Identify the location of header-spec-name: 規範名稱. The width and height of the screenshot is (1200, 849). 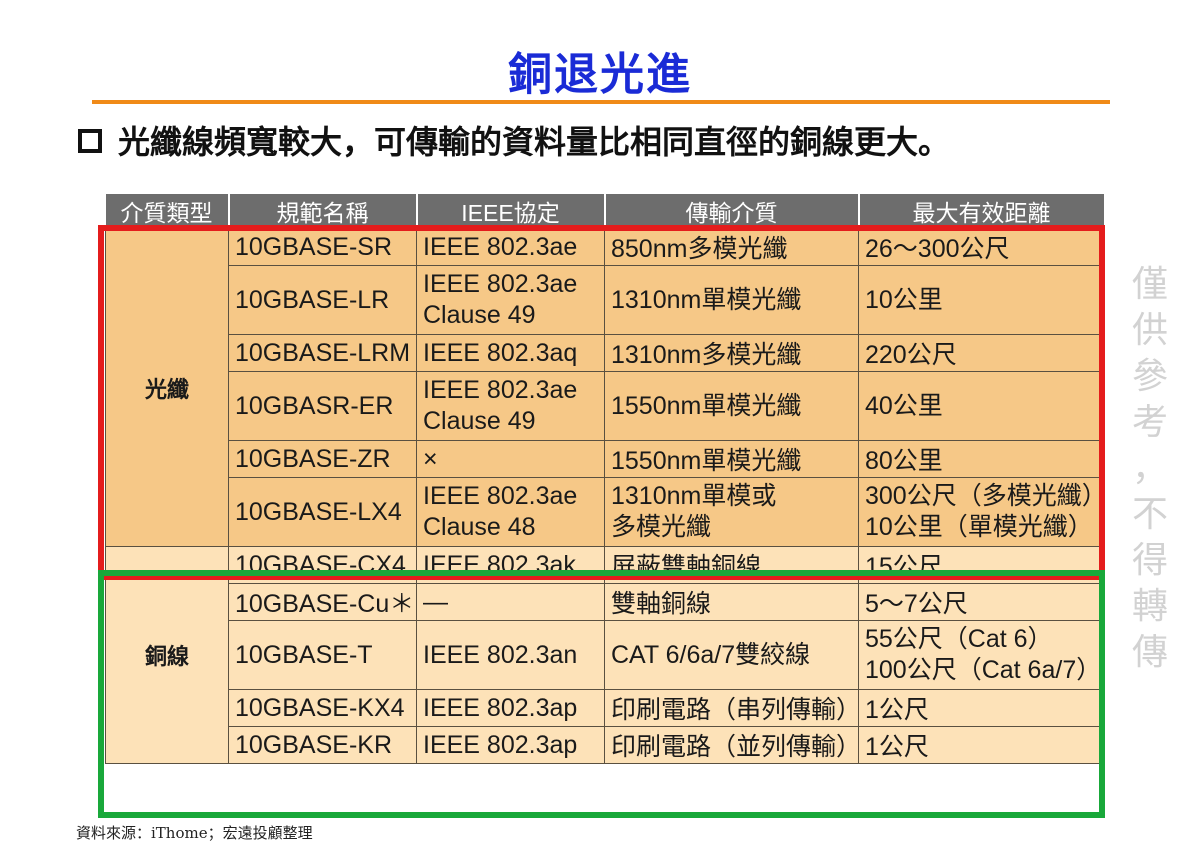
(323, 211).